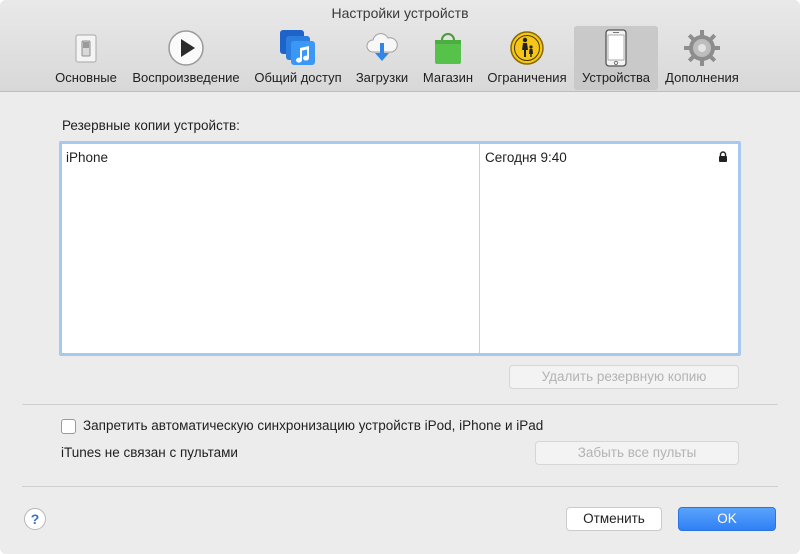 The image size is (800, 554). I want to click on backup-date: Сегодня 9:40, so click(526, 157).